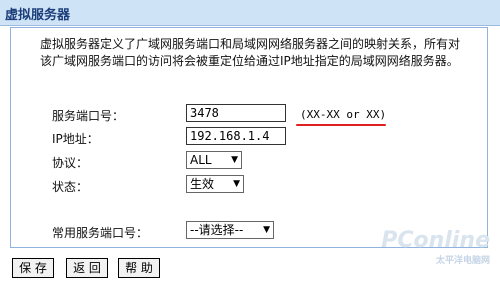 The image size is (500, 282). What do you see at coordinates (201, 160) in the screenshot?
I see `protocol-selected-value: ALL` at bounding box center [201, 160].